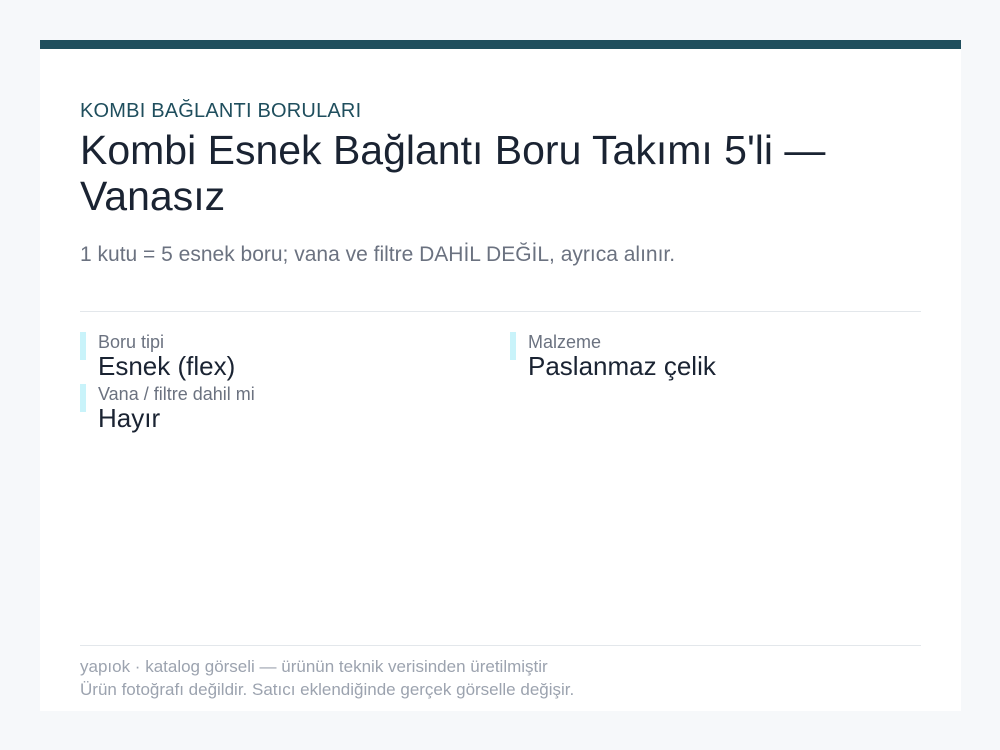 This screenshot has width=1000, height=750. Describe the element at coordinates (129, 418) in the screenshot. I see `spec-value: Hayır` at that location.